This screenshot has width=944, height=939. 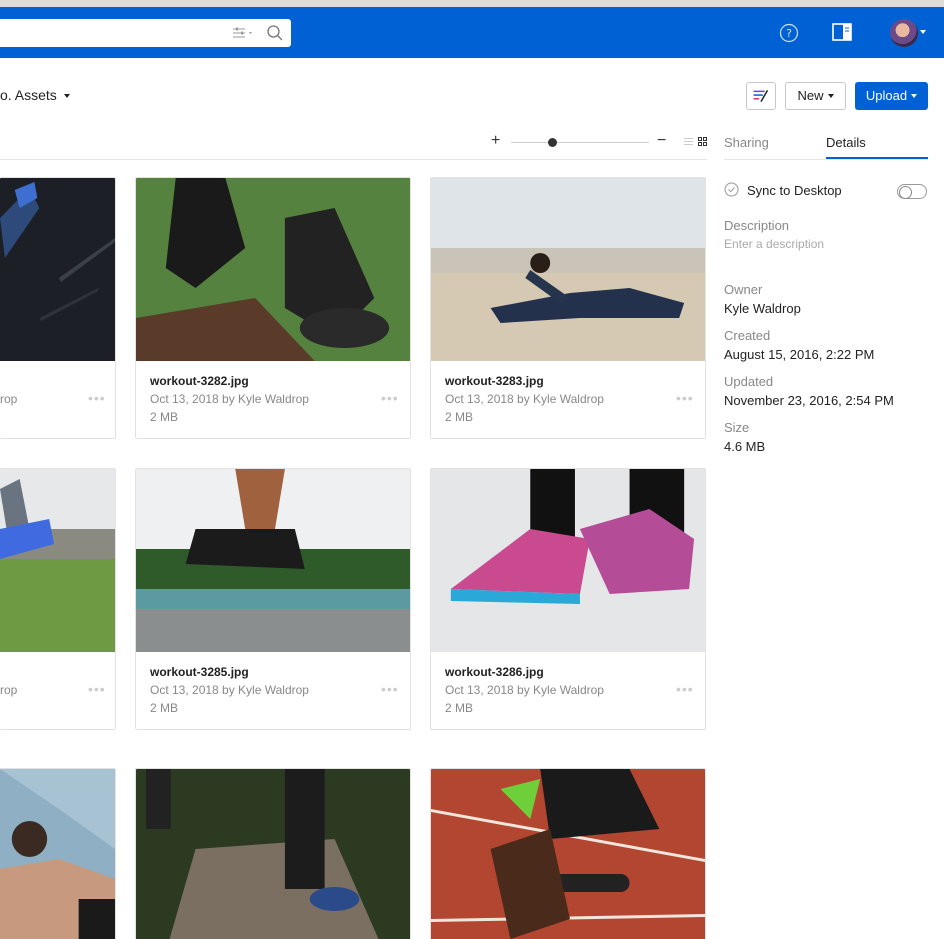 I want to click on file-name: workout-3286.jpg, so click(x=494, y=672).